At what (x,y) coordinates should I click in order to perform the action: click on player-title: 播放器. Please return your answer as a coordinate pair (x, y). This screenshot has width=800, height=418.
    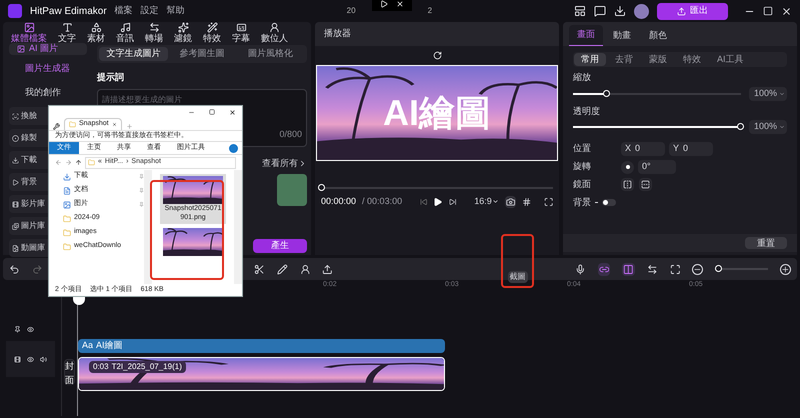
    Looking at the image, I should click on (337, 33).